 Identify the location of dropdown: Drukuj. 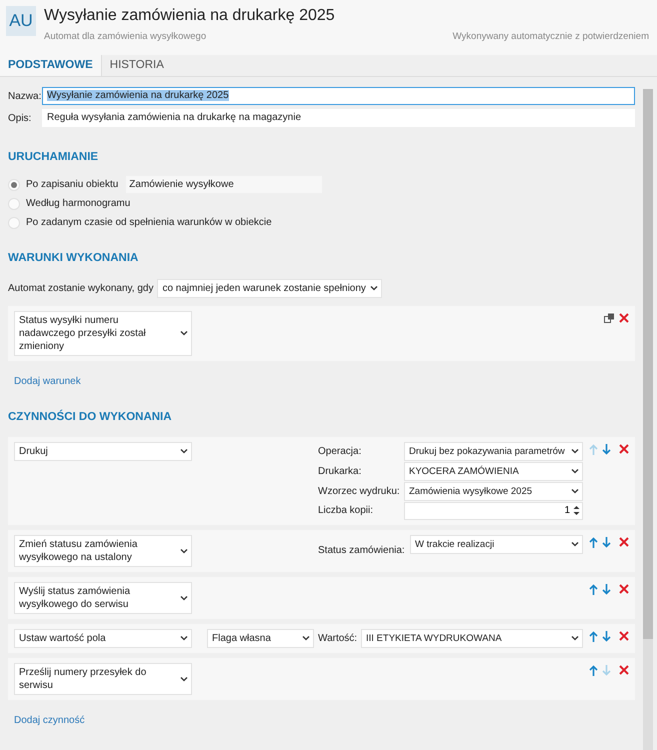
(103, 451).